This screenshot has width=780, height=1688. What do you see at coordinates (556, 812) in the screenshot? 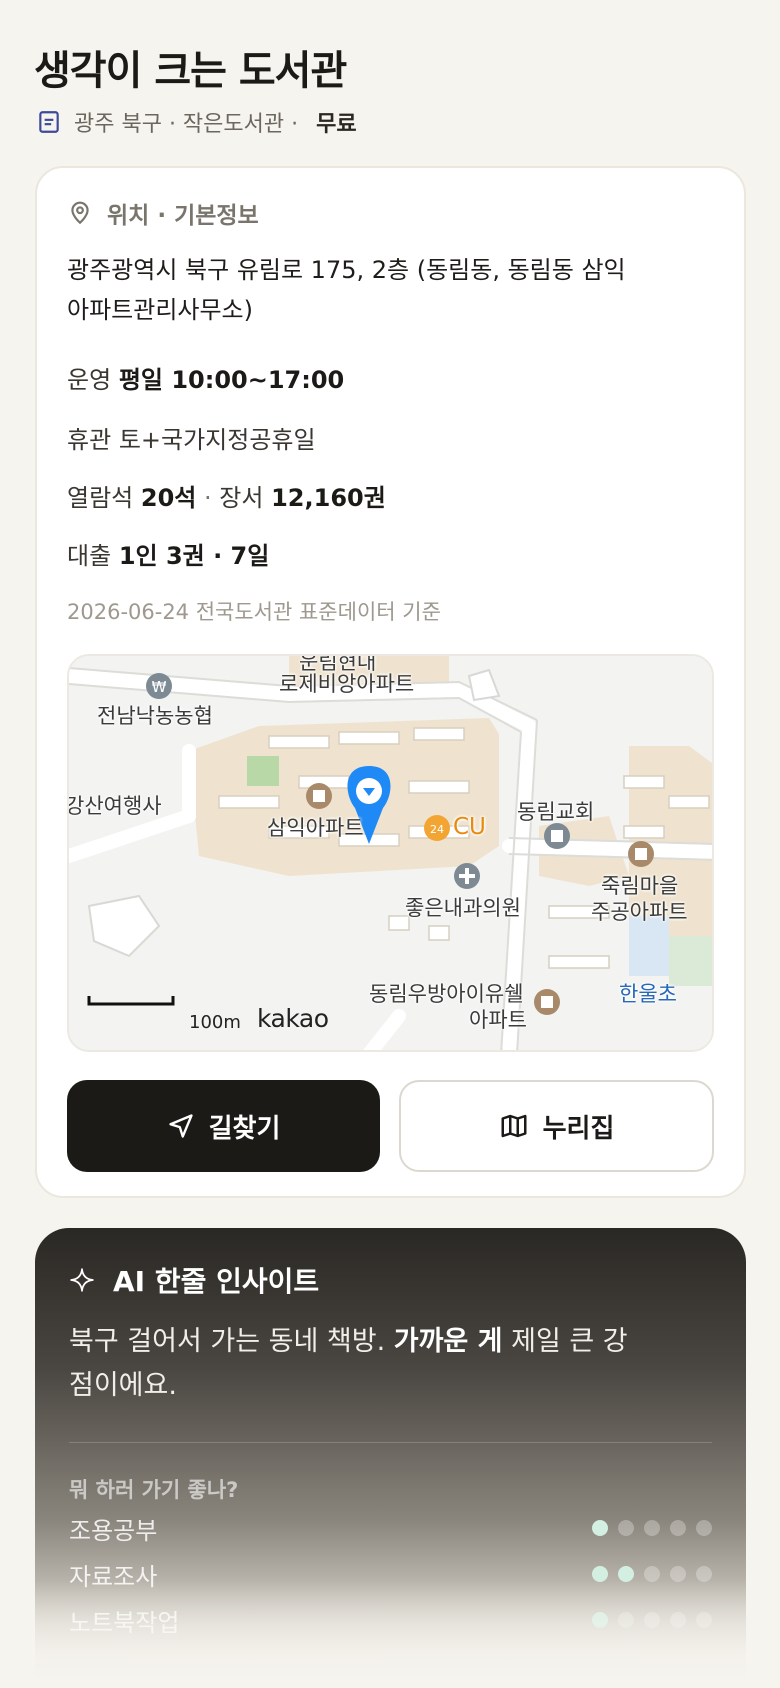
I see `map-label-church: 동림교회` at bounding box center [556, 812].